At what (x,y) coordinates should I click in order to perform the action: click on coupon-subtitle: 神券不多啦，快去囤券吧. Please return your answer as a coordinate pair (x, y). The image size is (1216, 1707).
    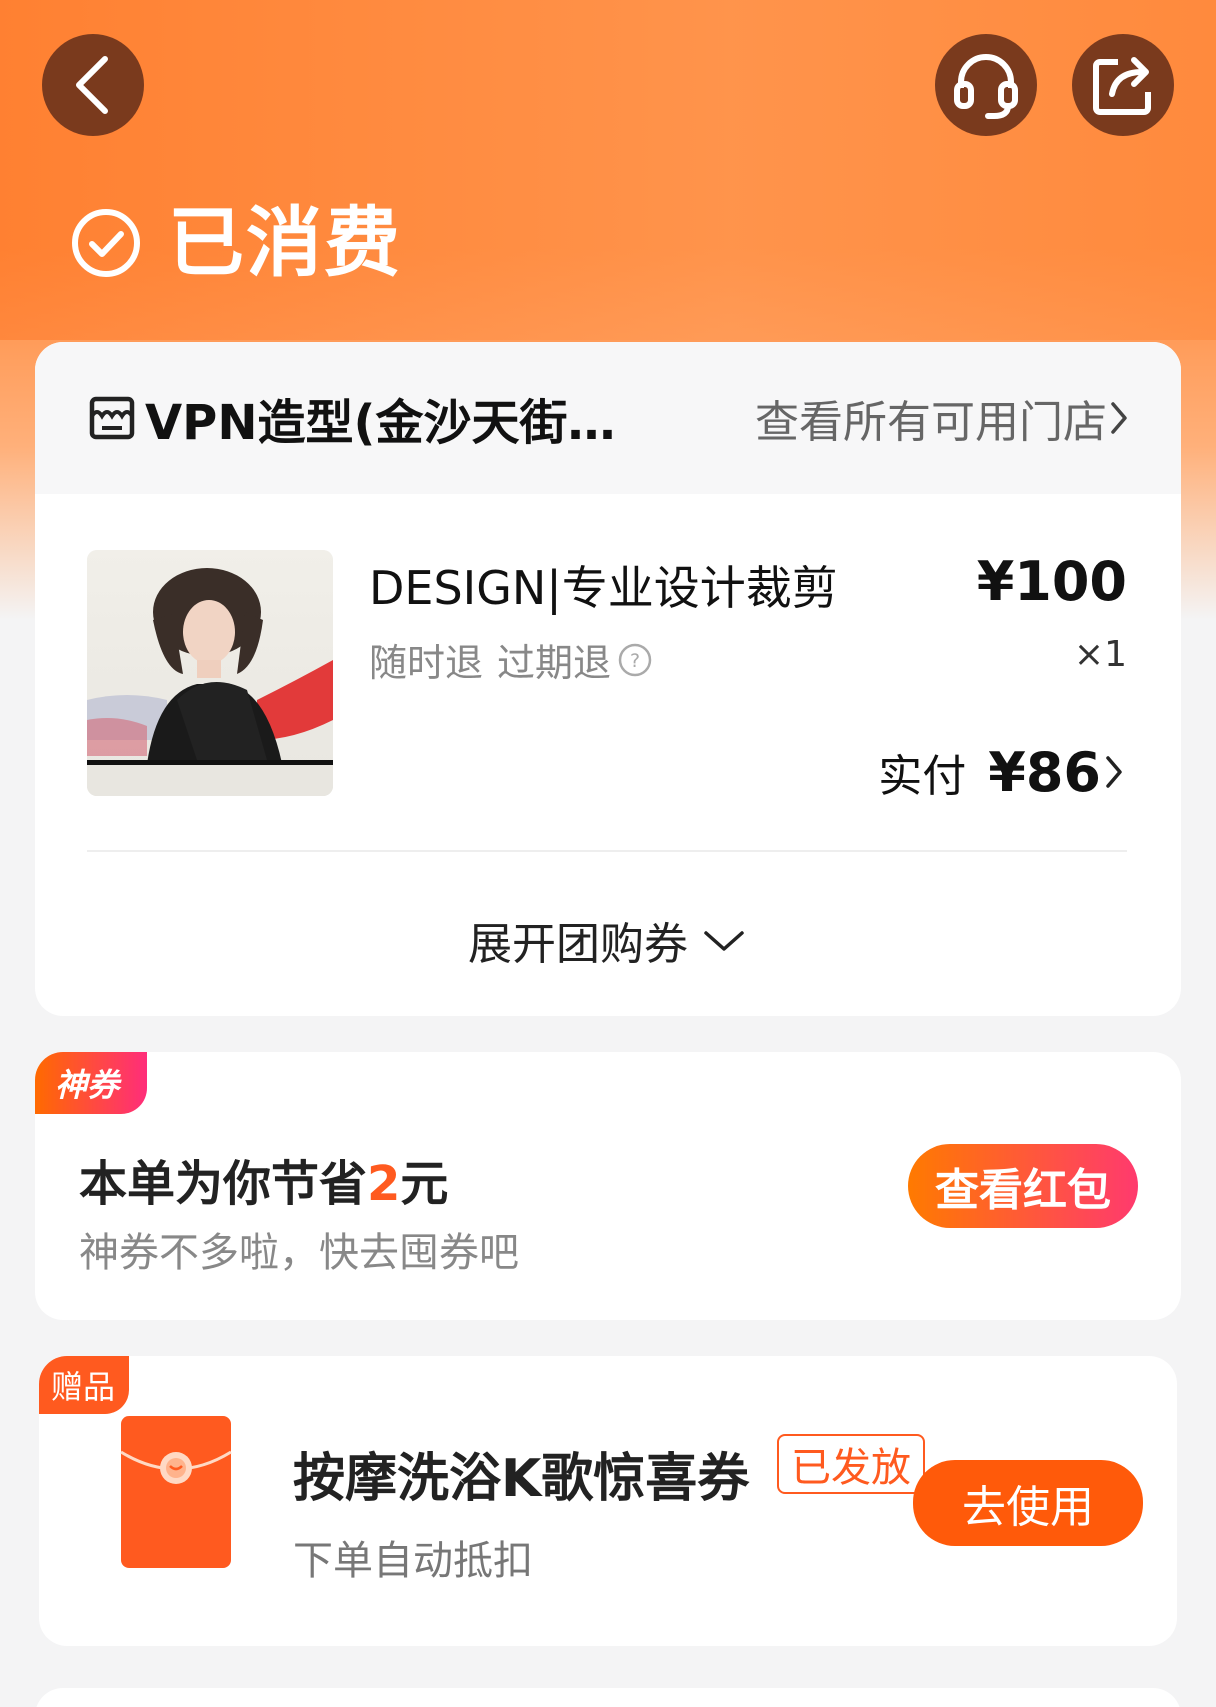
    Looking at the image, I should click on (299, 1253).